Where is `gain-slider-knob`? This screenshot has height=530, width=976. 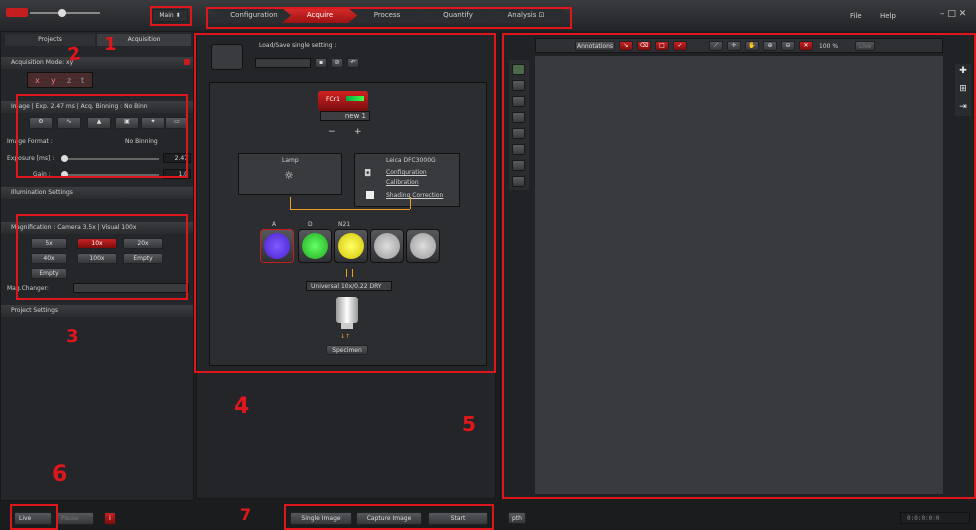 gain-slider-knob is located at coordinates (64, 174).